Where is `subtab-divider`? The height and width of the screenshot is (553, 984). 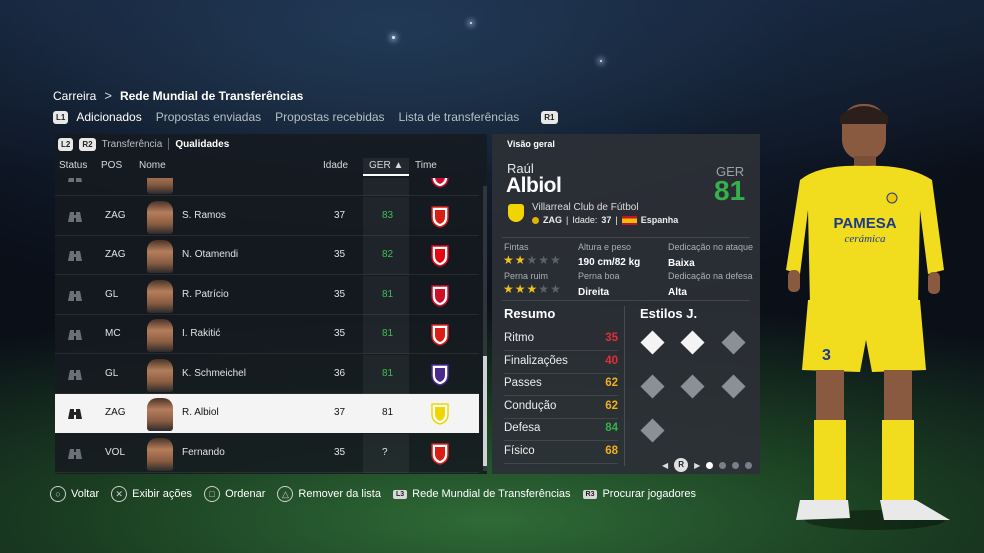
subtab-divider is located at coordinates (169, 144).